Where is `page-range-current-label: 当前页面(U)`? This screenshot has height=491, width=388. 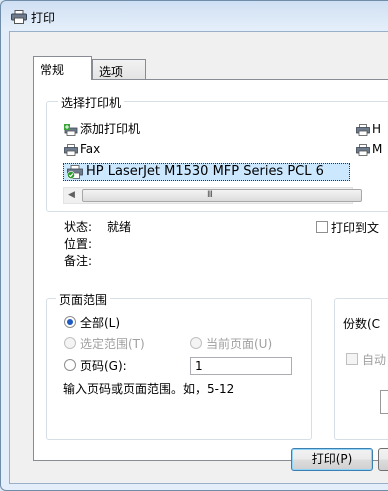
page-range-current-label: 当前页面(U) is located at coordinates (239, 344).